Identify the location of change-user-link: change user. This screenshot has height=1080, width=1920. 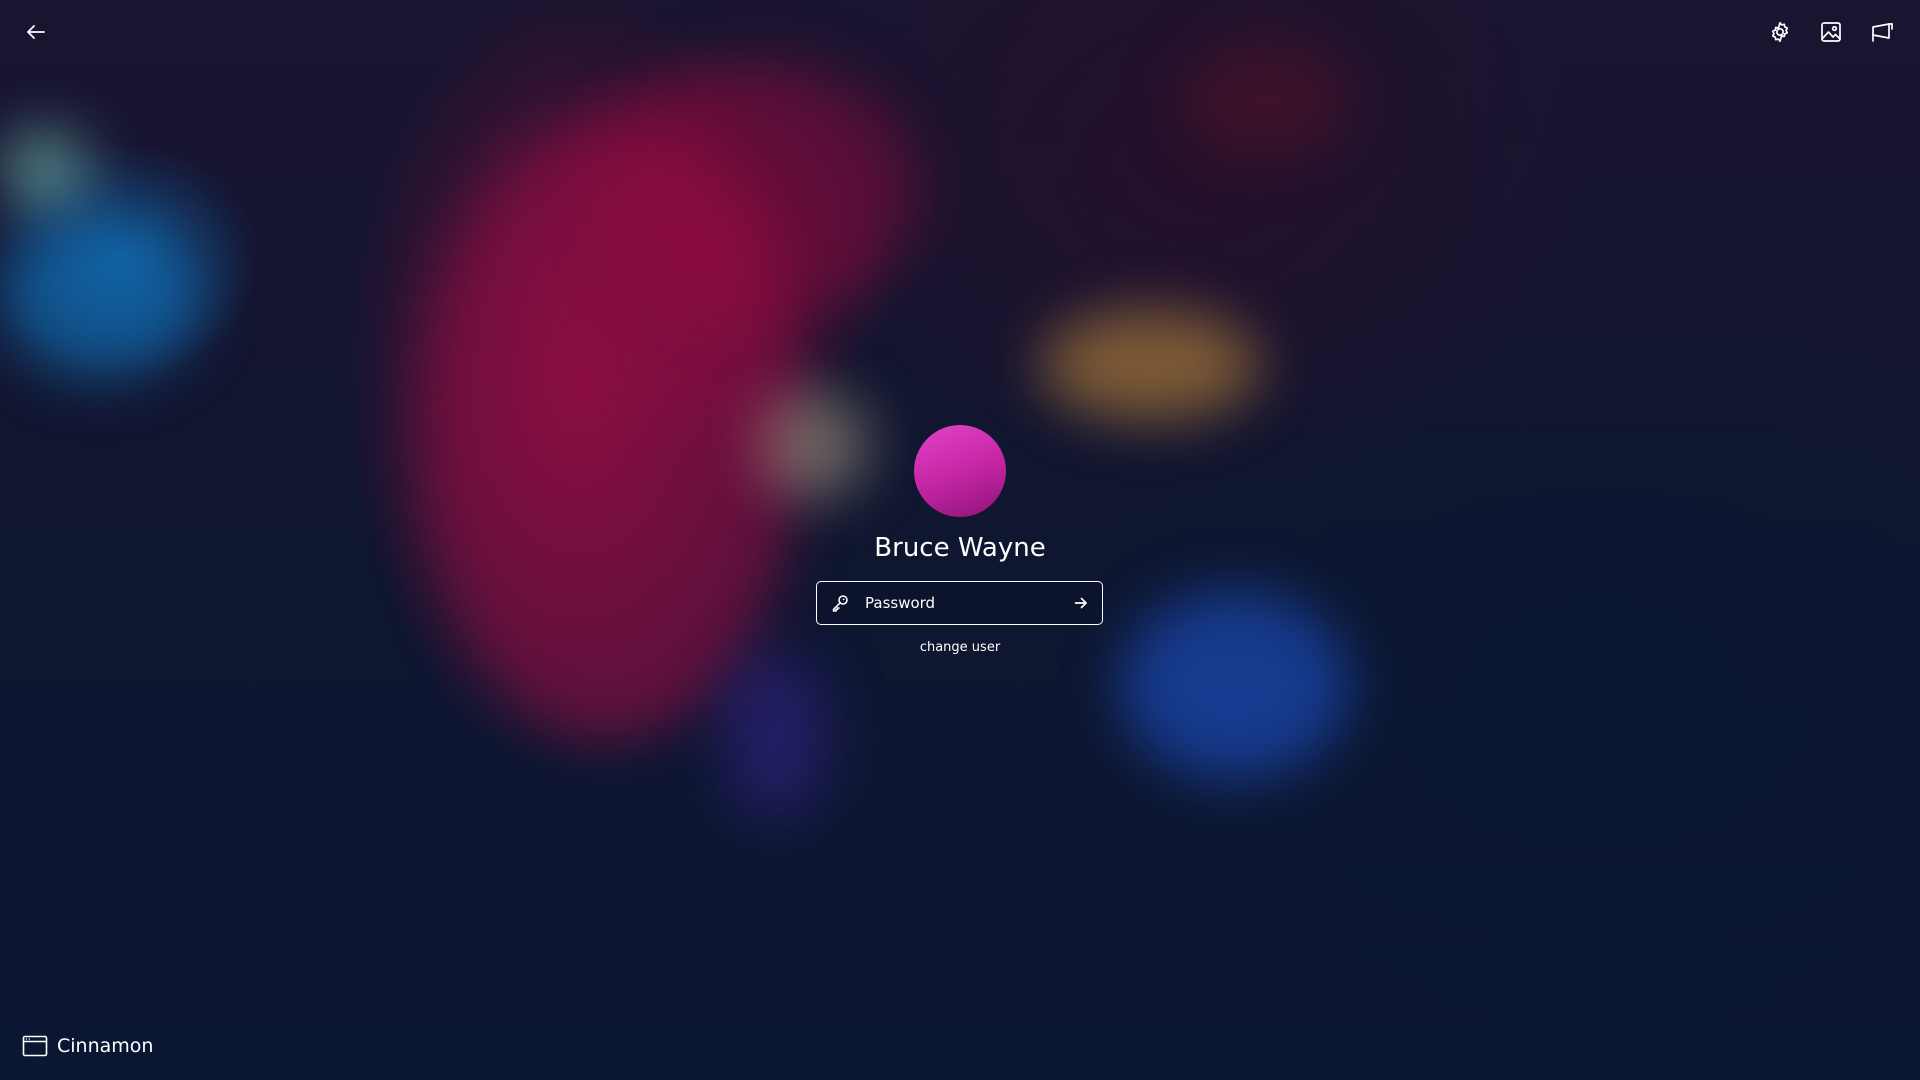
(960, 648).